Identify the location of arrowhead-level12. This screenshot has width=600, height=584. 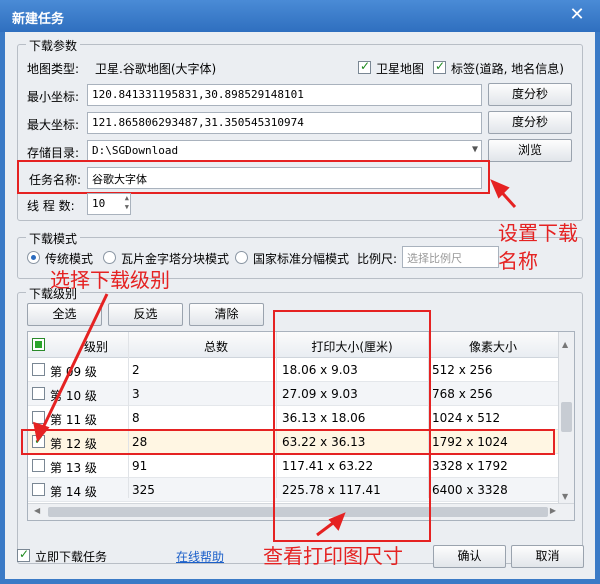
(41, 432).